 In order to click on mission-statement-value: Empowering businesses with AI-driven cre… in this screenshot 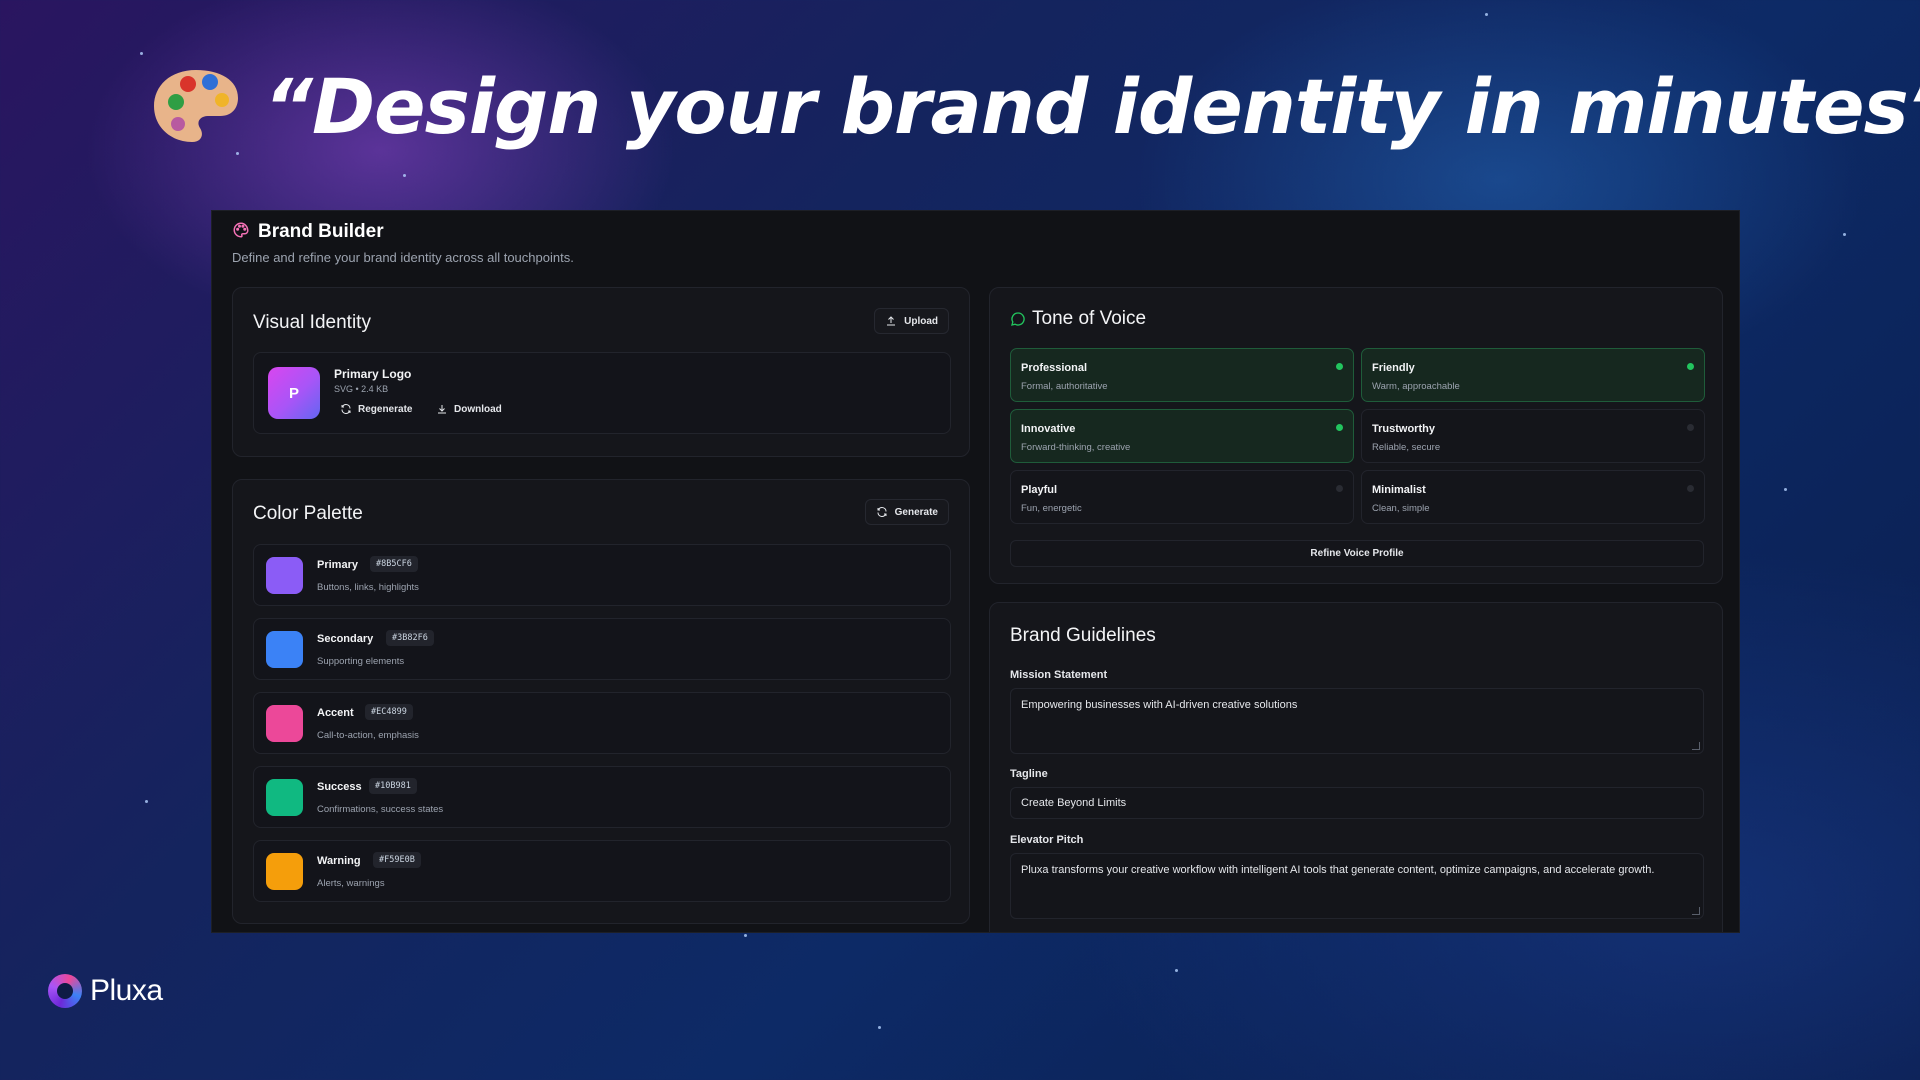, I will do `click(1159, 705)`.